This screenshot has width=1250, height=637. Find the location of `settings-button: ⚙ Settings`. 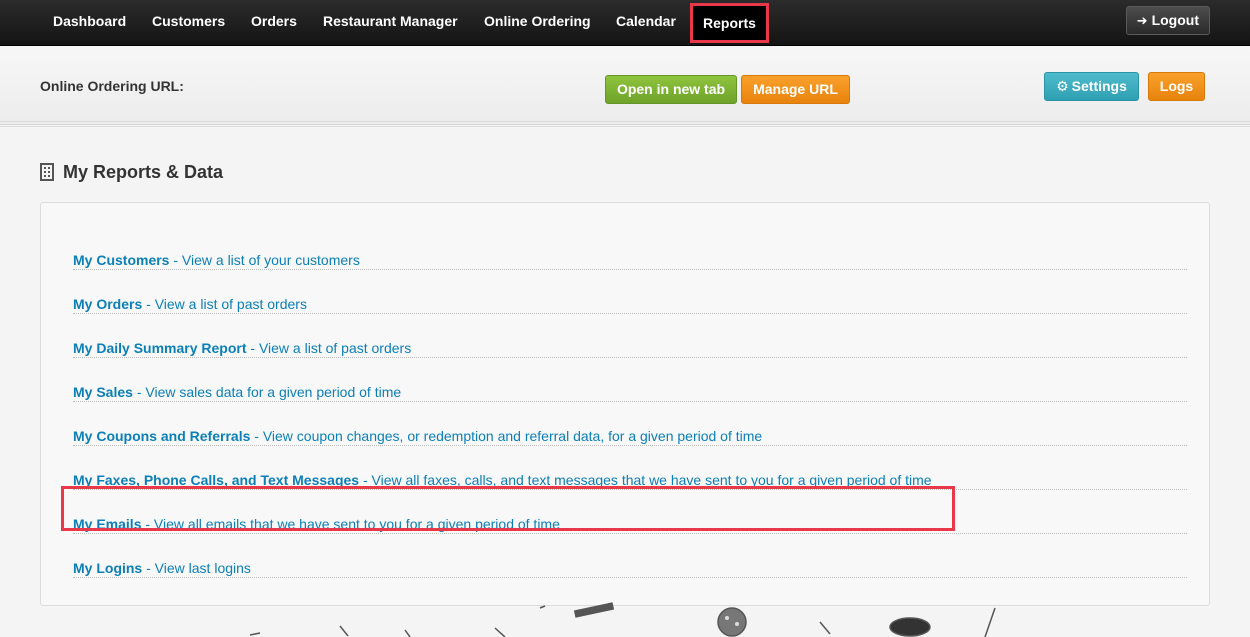

settings-button: ⚙ Settings is located at coordinates (1091, 86).